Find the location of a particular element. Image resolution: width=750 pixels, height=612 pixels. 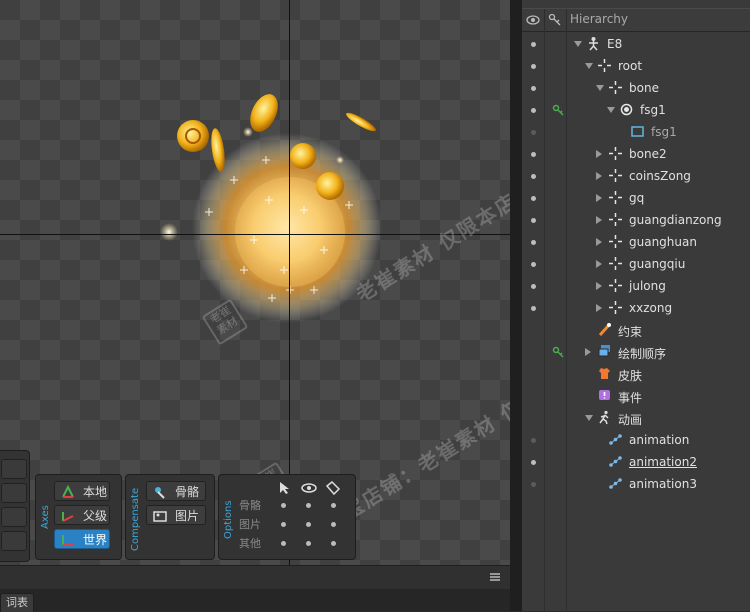

hierarchy-row: animation2 is located at coordinates (636, 462).